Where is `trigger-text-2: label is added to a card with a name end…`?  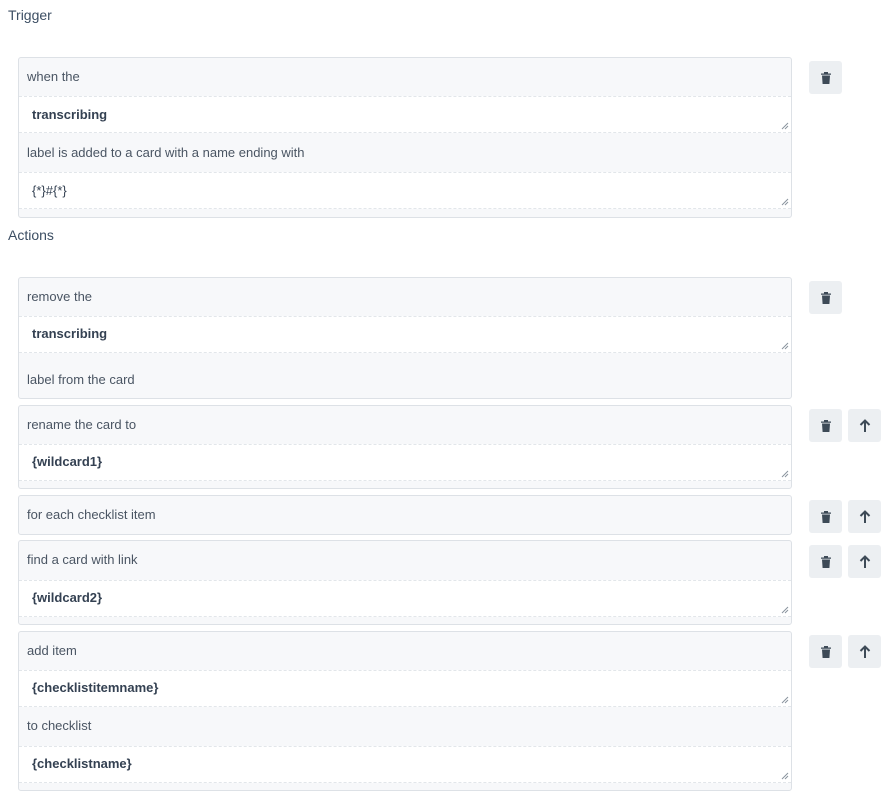
trigger-text-2: label is added to a card with a name end… is located at coordinates (166, 152).